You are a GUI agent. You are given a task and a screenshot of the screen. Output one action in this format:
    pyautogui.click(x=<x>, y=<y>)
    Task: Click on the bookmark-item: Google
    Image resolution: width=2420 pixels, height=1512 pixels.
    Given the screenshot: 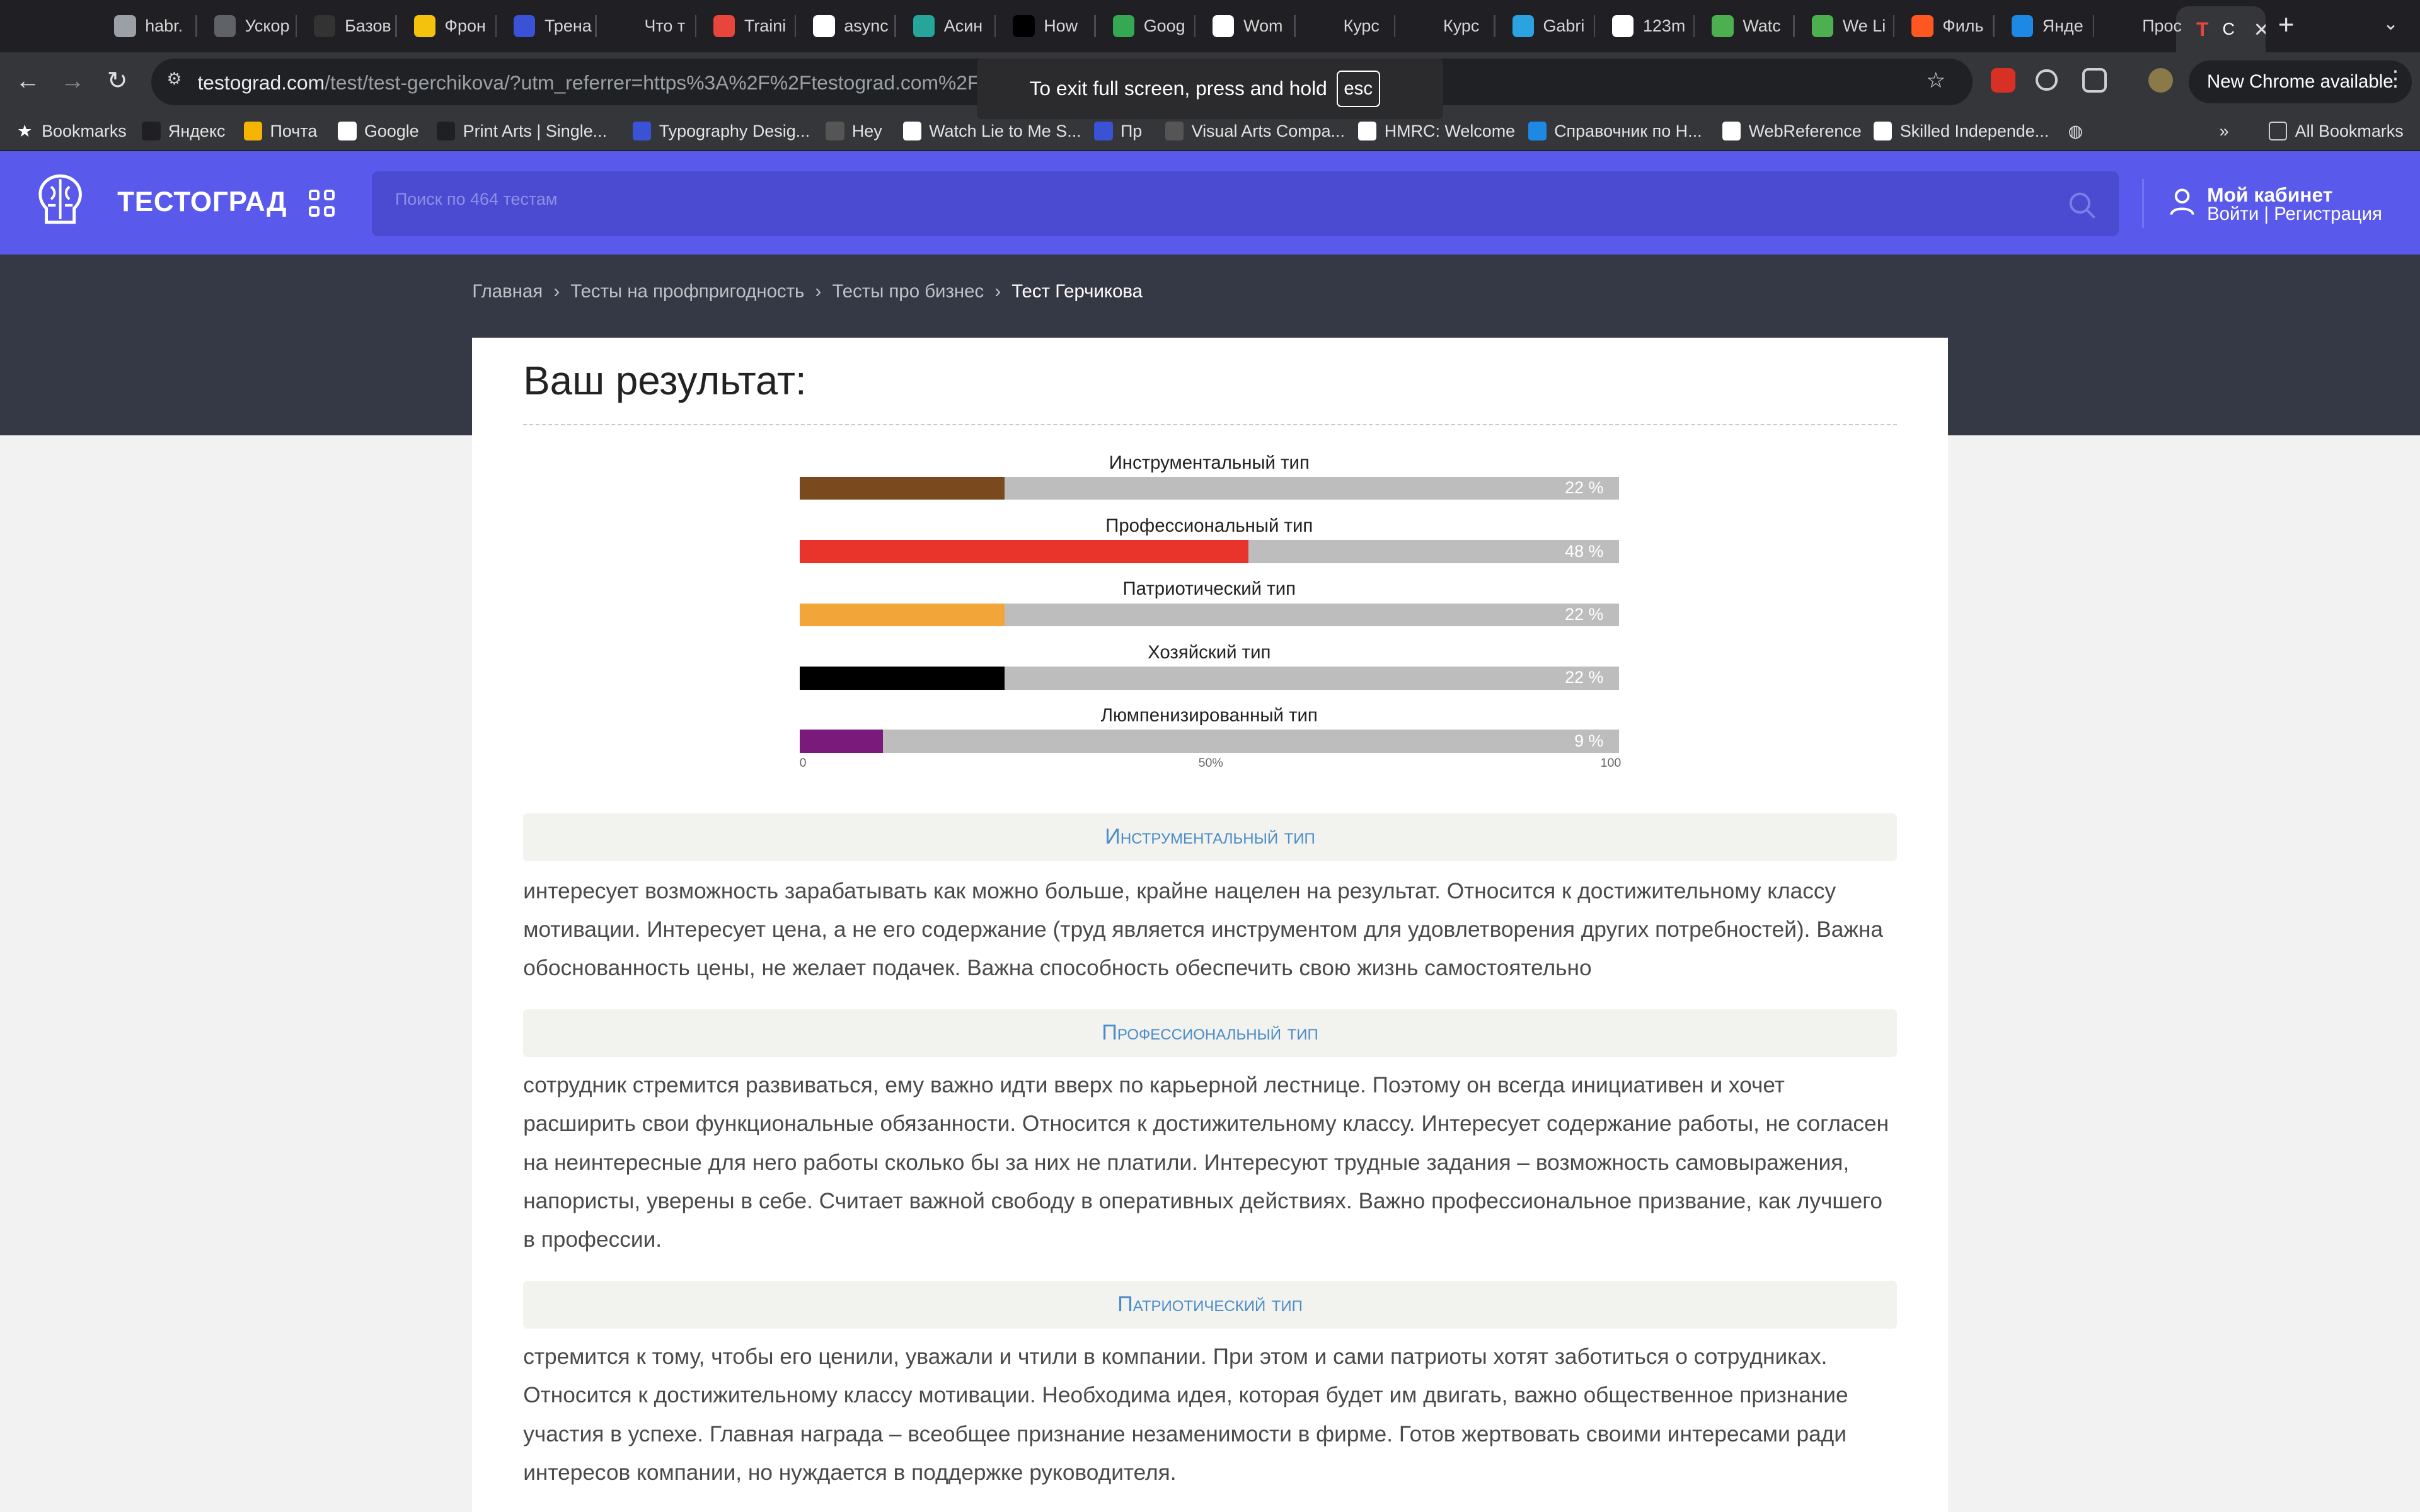 What is the action you would take?
    pyautogui.click(x=378, y=131)
    